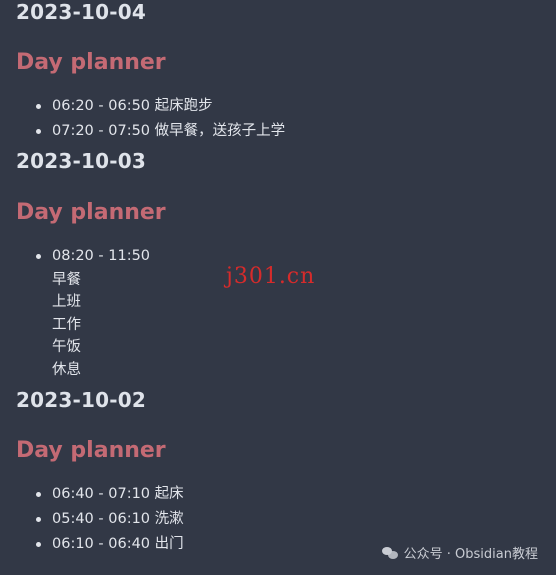 The height and width of the screenshot is (575, 556). What do you see at coordinates (101, 325) in the screenshot?
I see `entry-sub-lines: 早餐 上班 工作 午饭 休息` at bounding box center [101, 325].